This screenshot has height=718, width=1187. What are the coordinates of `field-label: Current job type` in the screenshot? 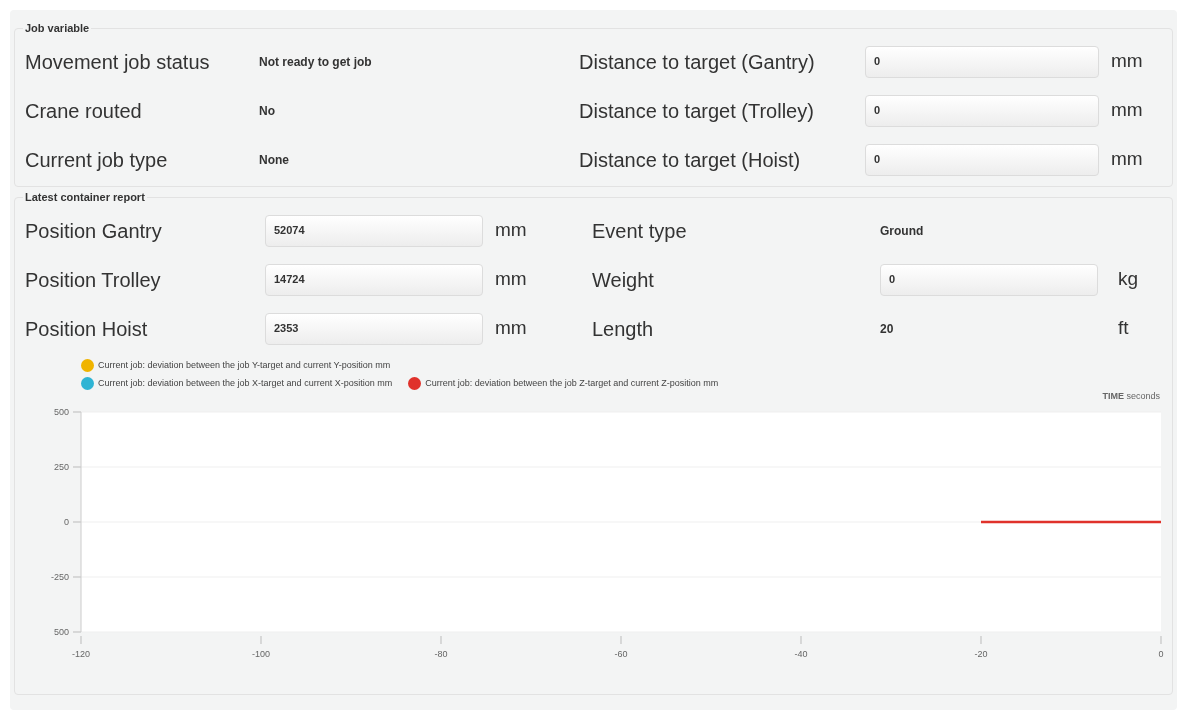 It's located at (97, 160).